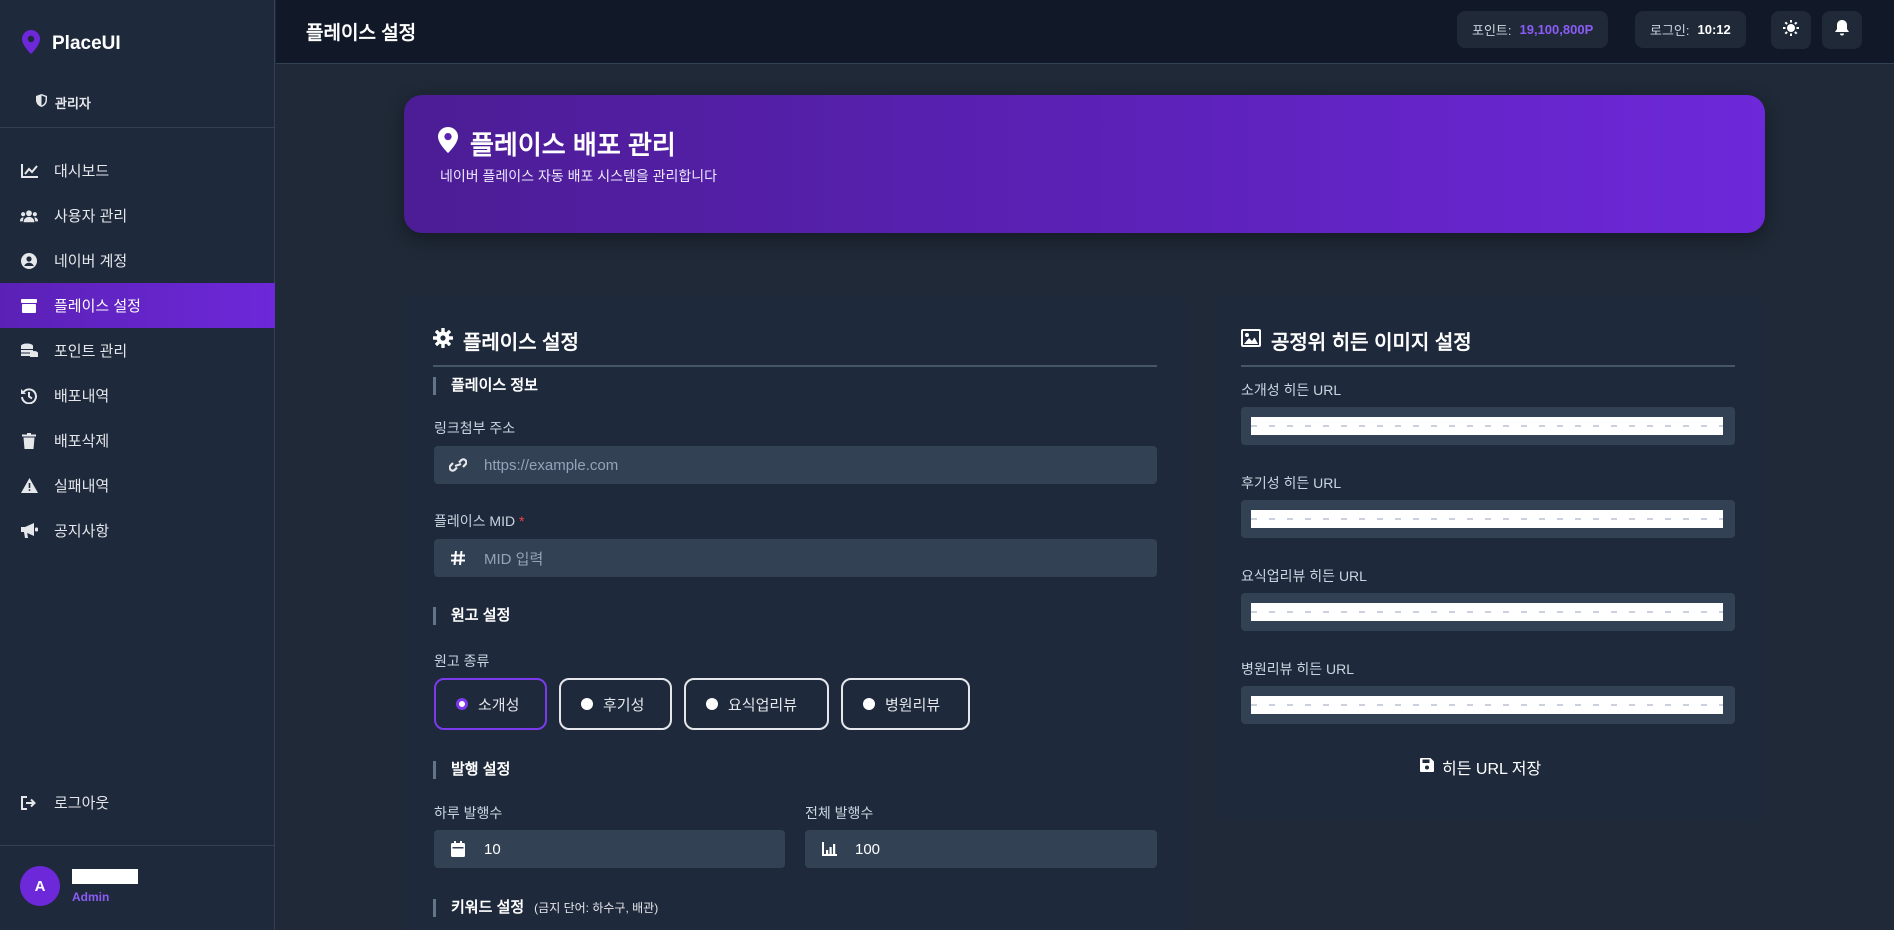 The height and width of the screenshot is (930, 1894). Describe the element at coordinates (73, 103) in the screenshot. I see `role-label: 관리자` at that location.